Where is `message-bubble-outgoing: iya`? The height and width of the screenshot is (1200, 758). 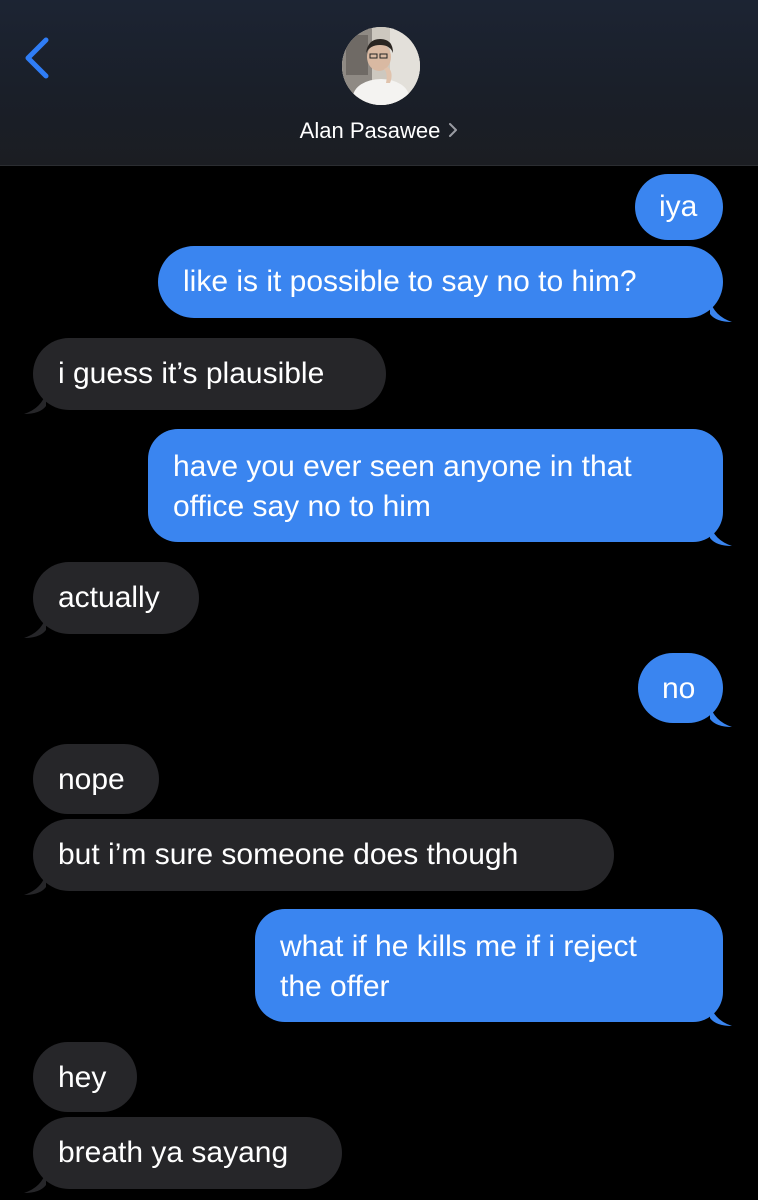 message-bubble-outgoing: iya is located at coordinates (679, 207).